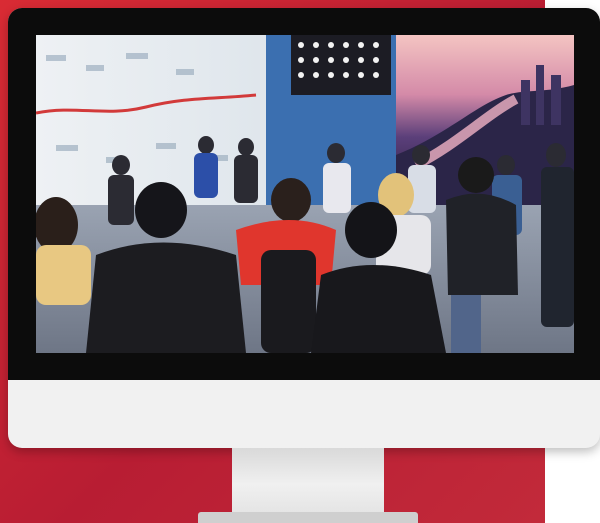 Image resolution: width=600 pixels, height=523 pixels. What do you see at coordinates (151, 120) in the screenshot?
I see `map-wall` at bounding box center [151, 120].